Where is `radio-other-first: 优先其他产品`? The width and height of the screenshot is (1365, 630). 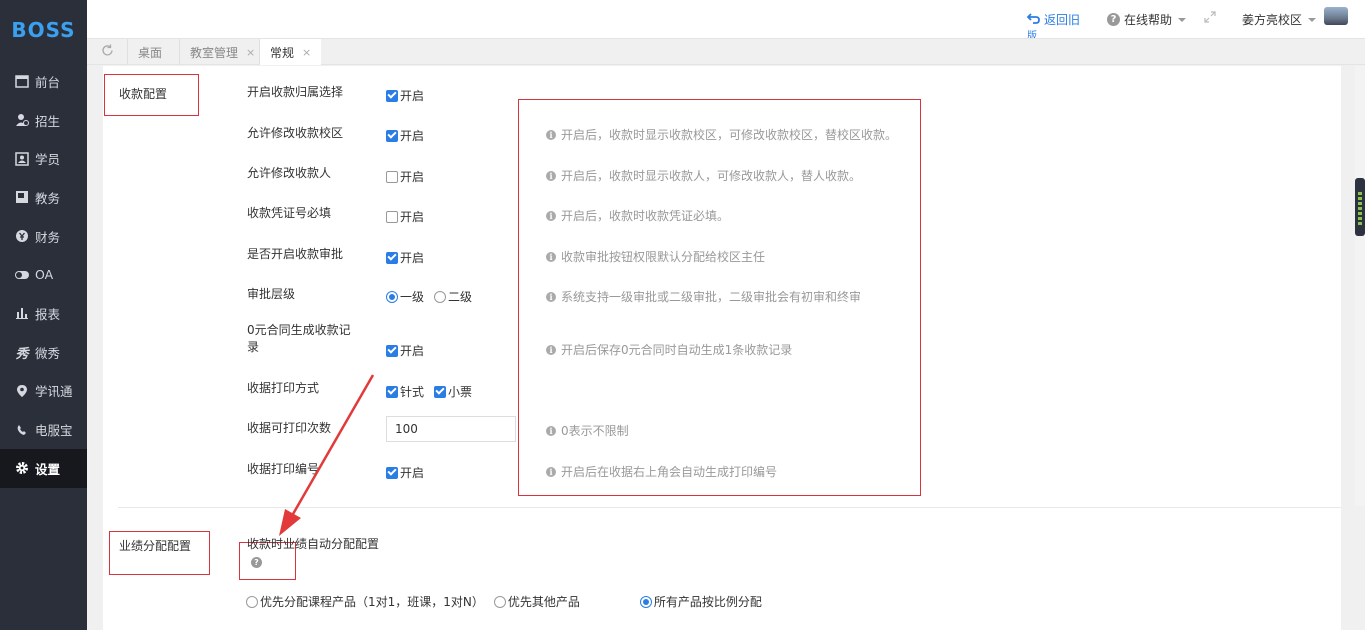 radio-other-first: 优先其他产品 is located at coordinates (536, 601).